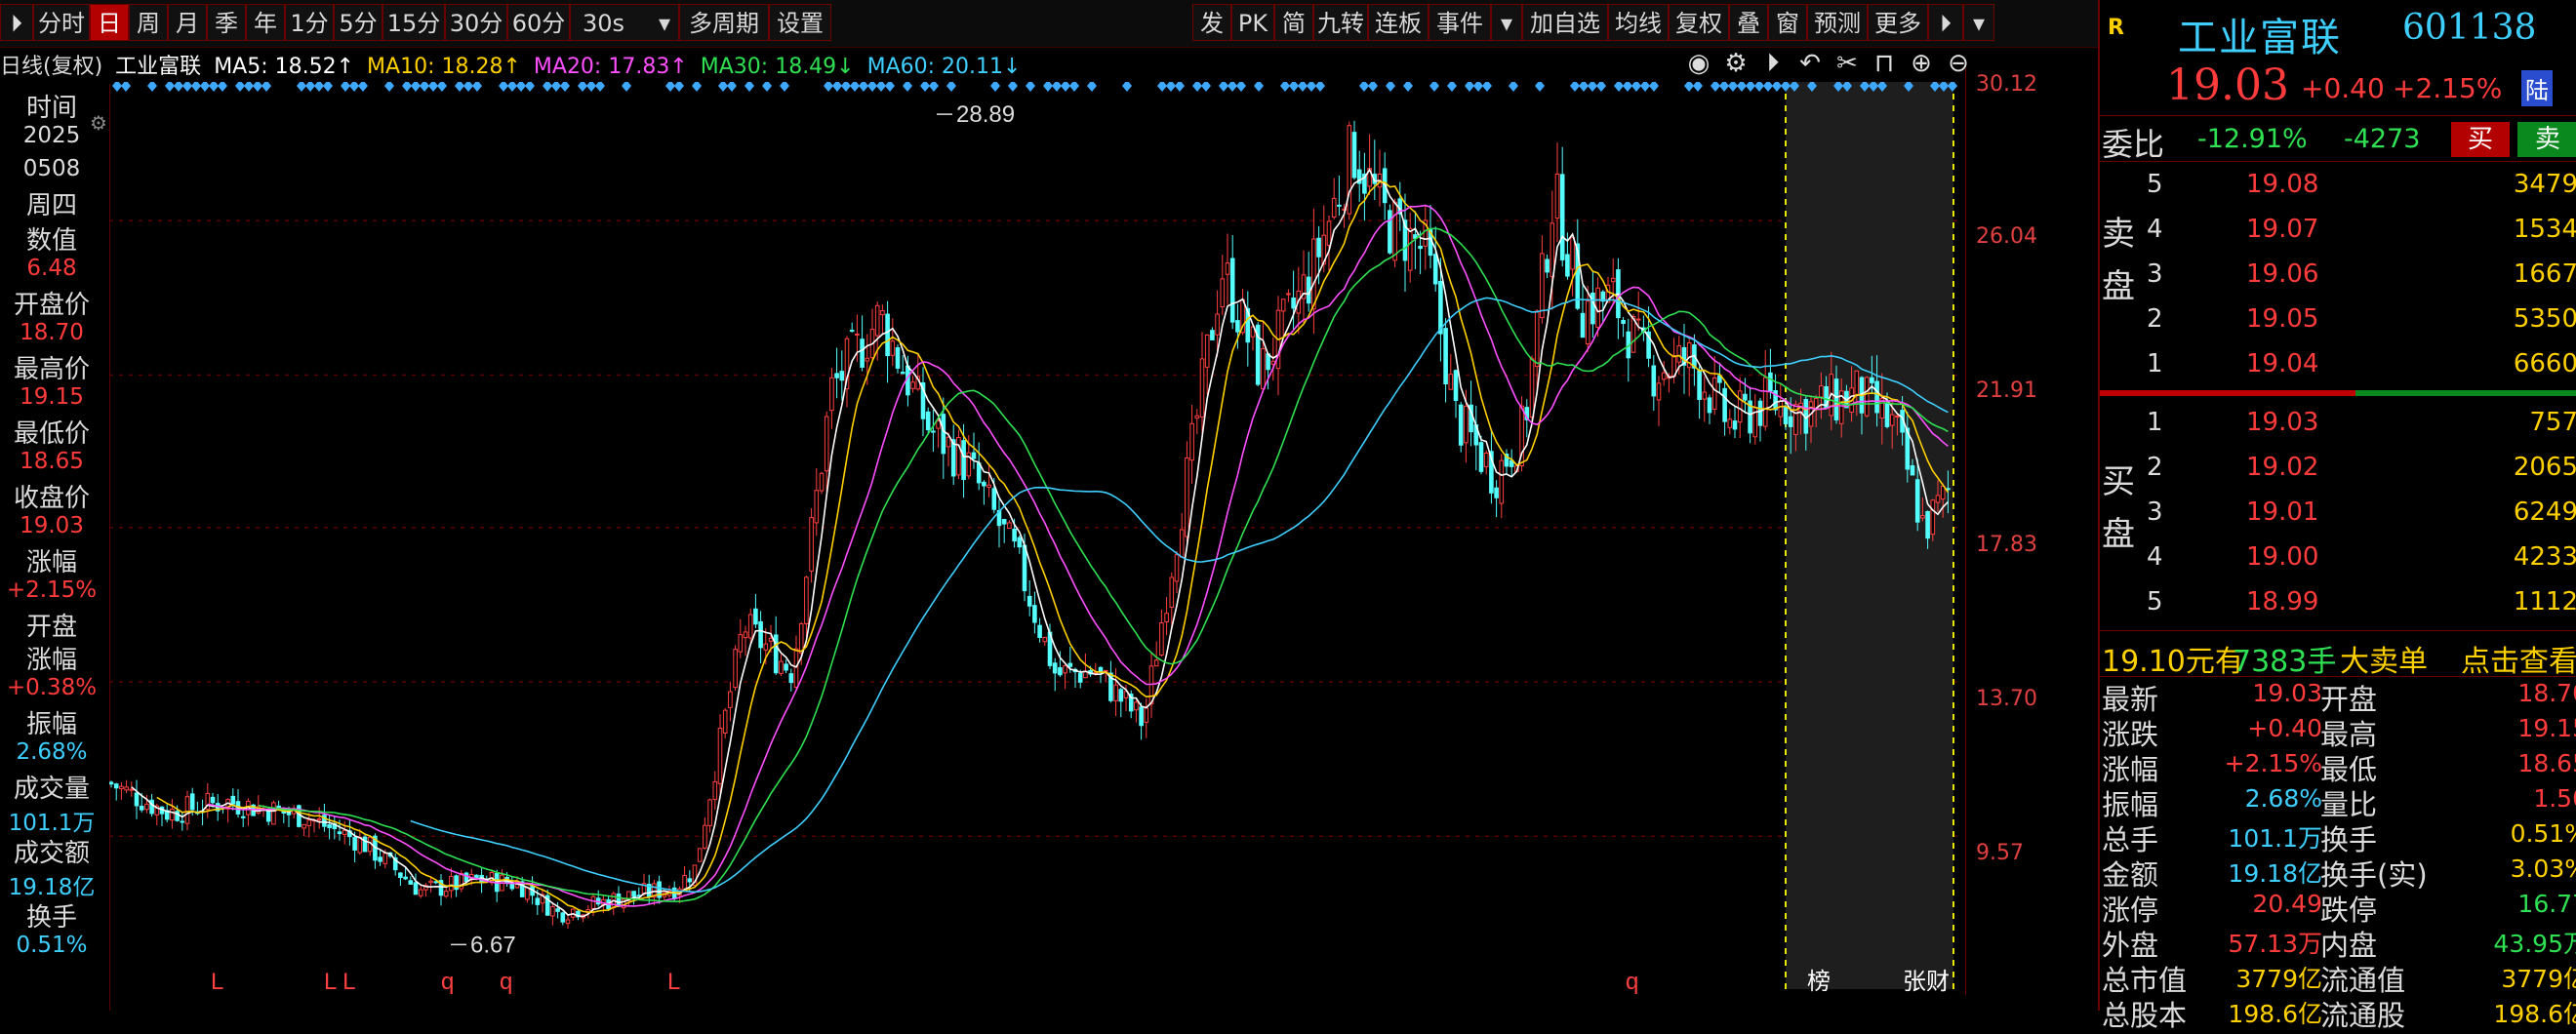 The height and width of the screenshot is (1034, 2576). Describe the element at coordinates (2275, 838) in the screenshot. I see `stat-value: 101.1万` at that location.